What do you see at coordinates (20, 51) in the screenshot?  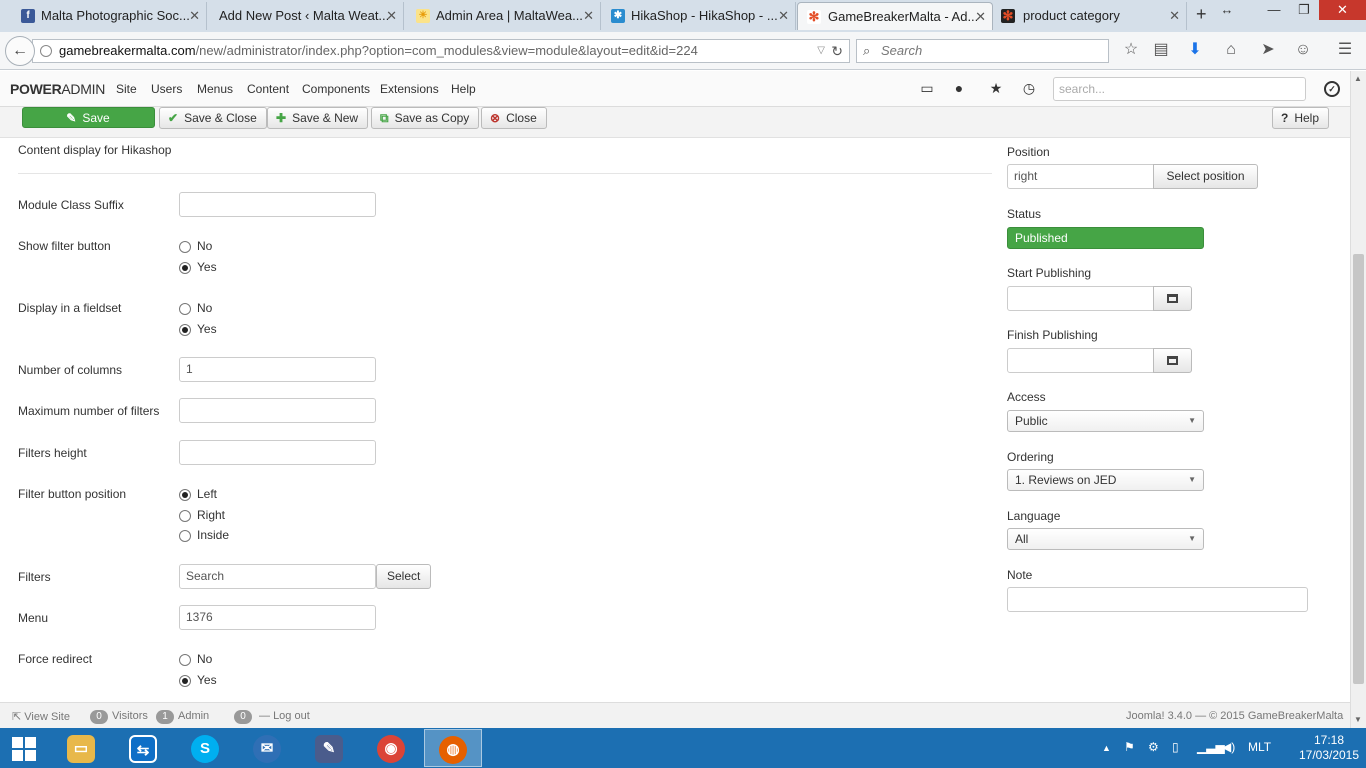 I see `back-button: ←` at bounding box center [20, 51].